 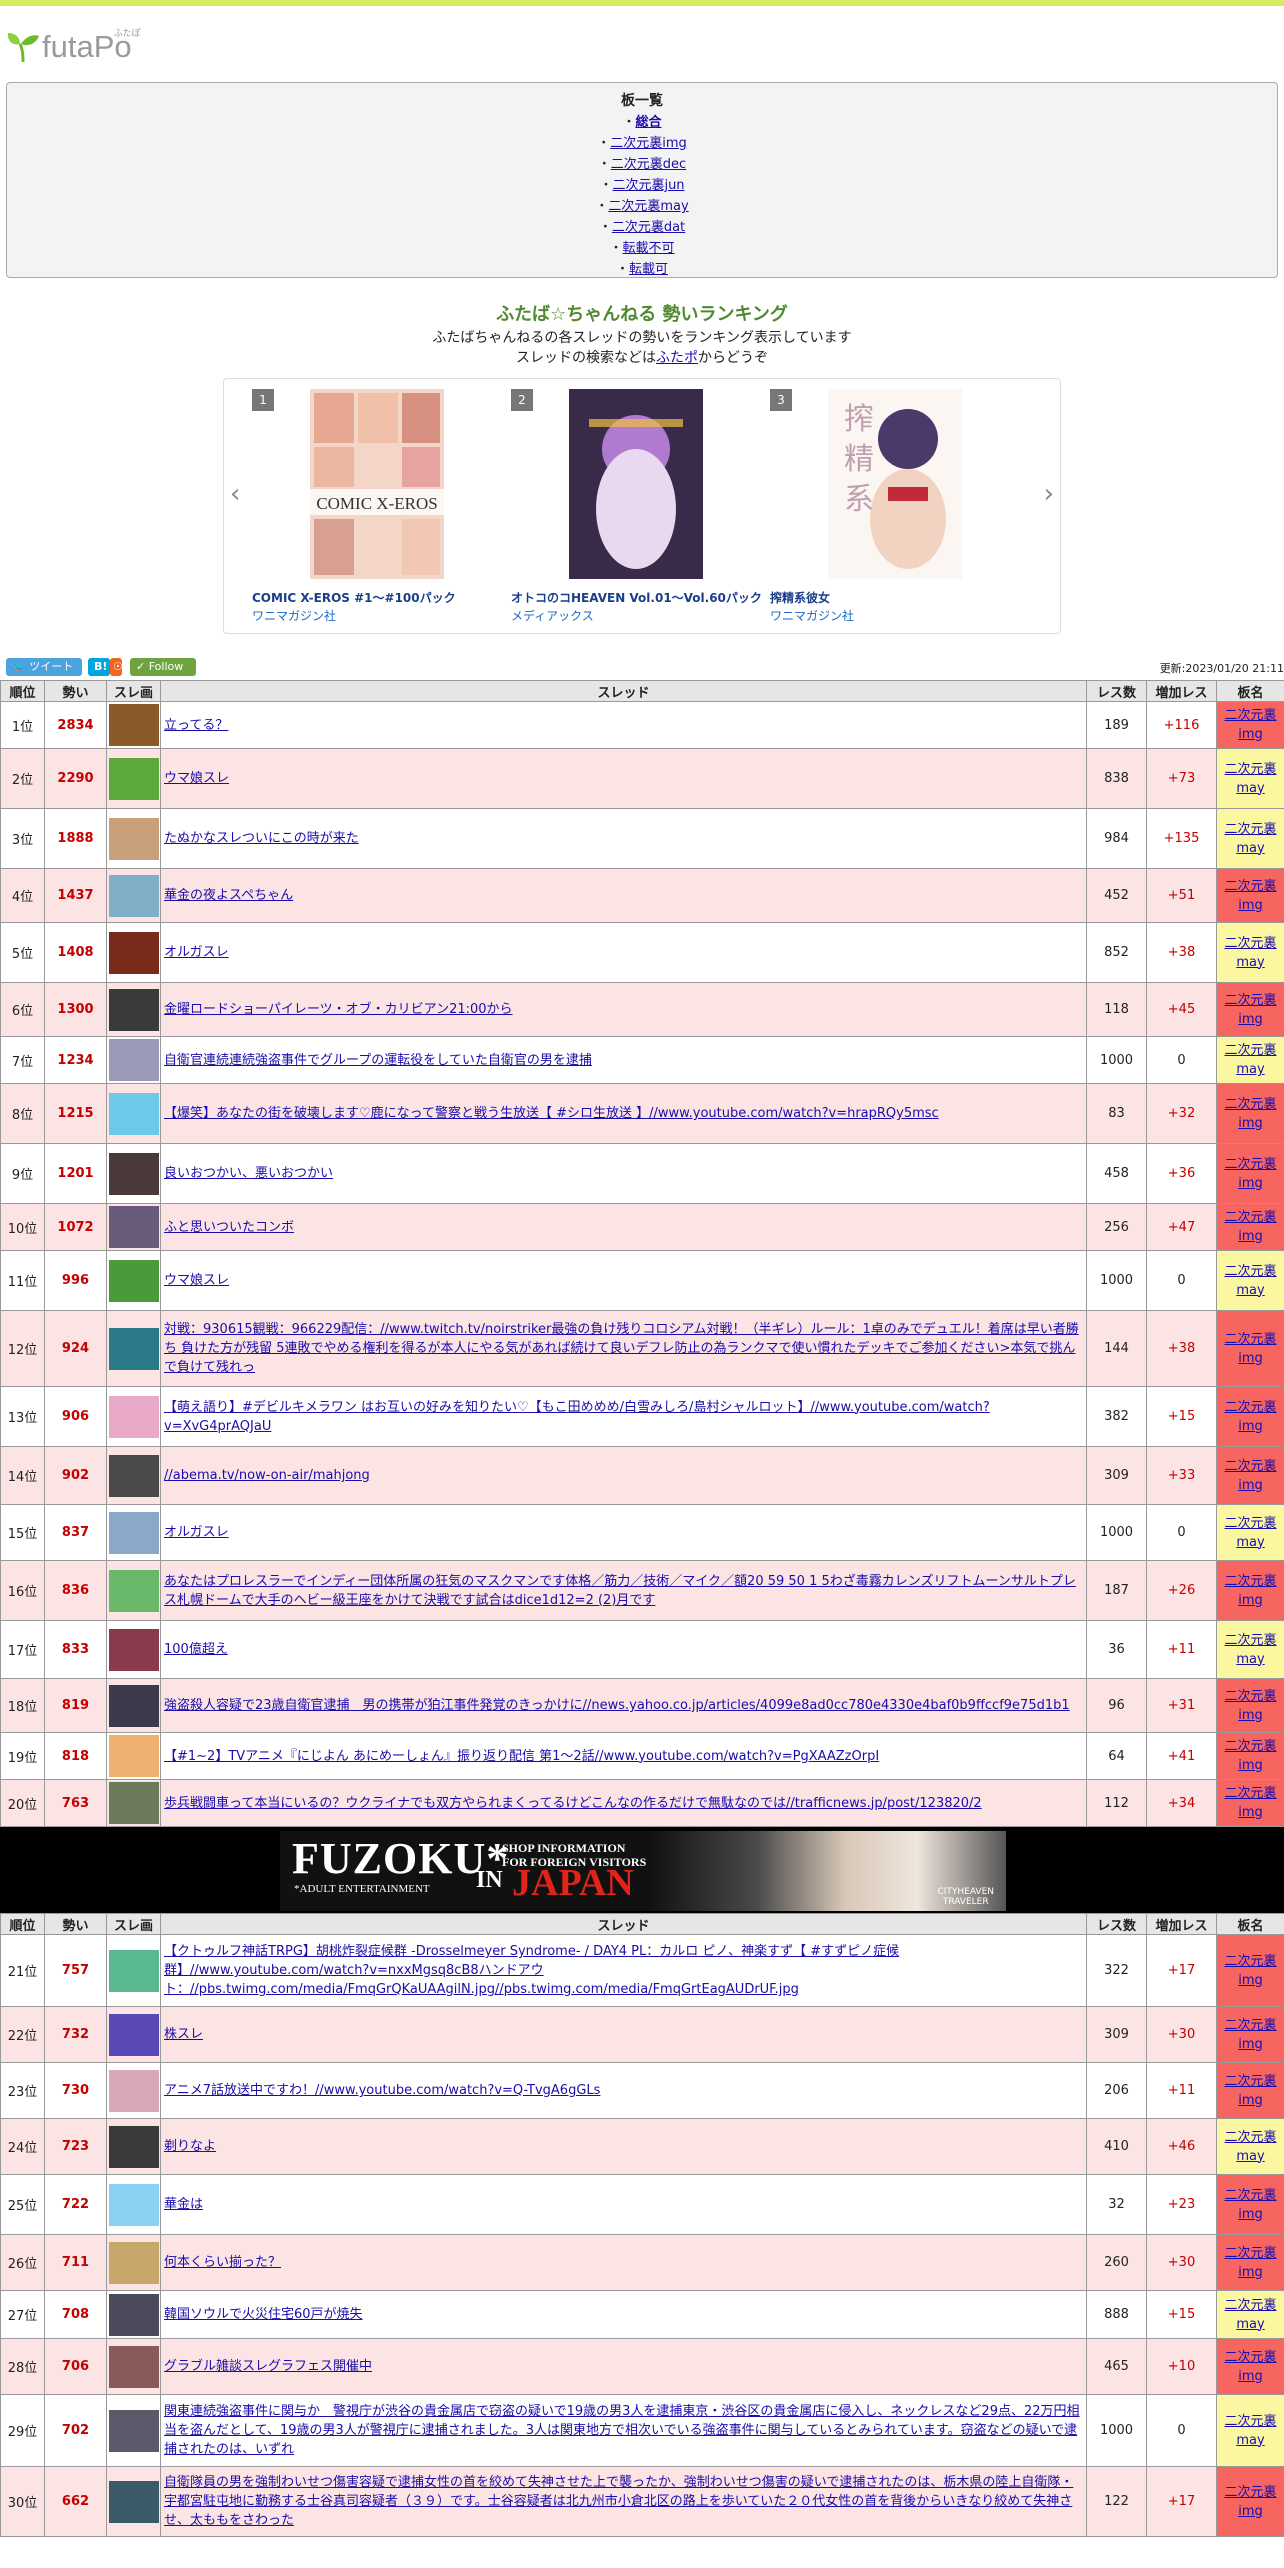 What do you see at coordinates (338, 1009) in the screenshot?
I see `thread-link: 金曜ロードショーパイレーツ・オブ・カリビアン21:00から` at bounding box center [338, 1009].